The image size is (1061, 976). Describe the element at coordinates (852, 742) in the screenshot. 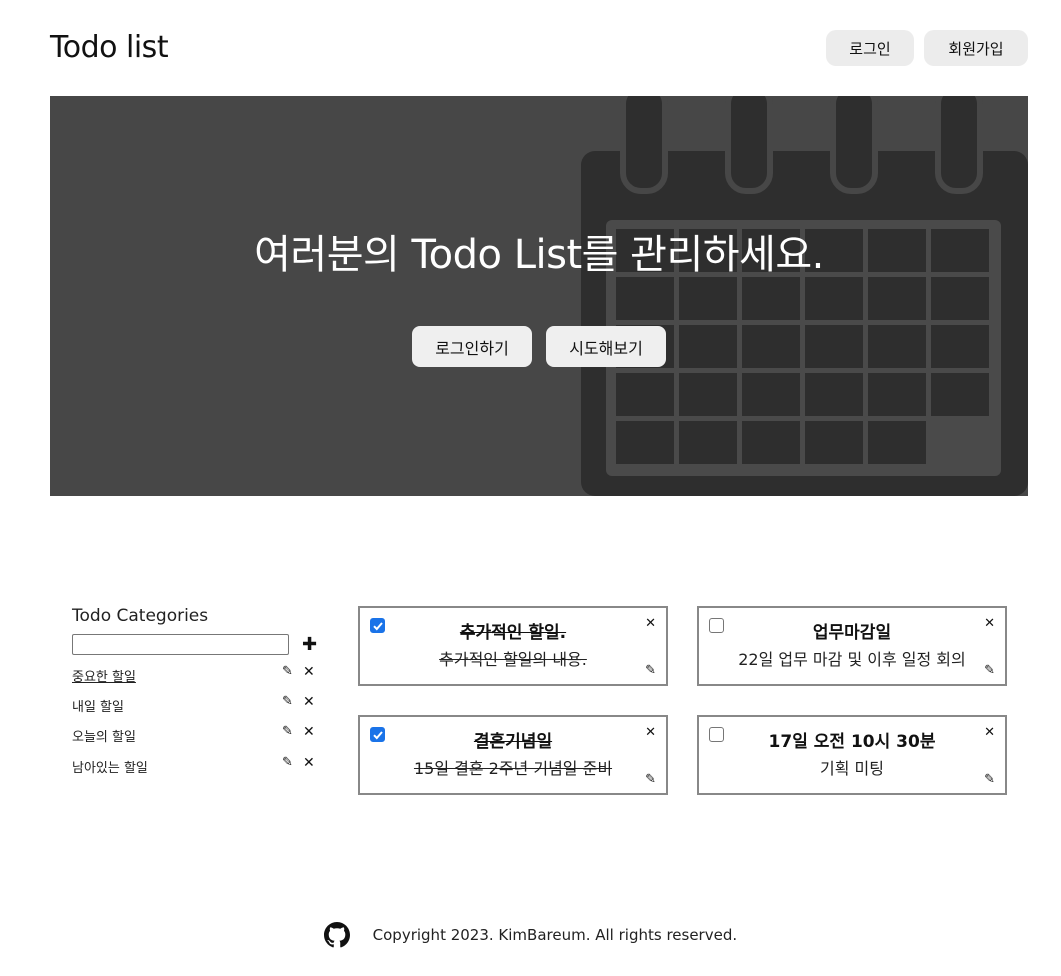

I see `todo-title: 17일 오전 10시 30분` at that location.